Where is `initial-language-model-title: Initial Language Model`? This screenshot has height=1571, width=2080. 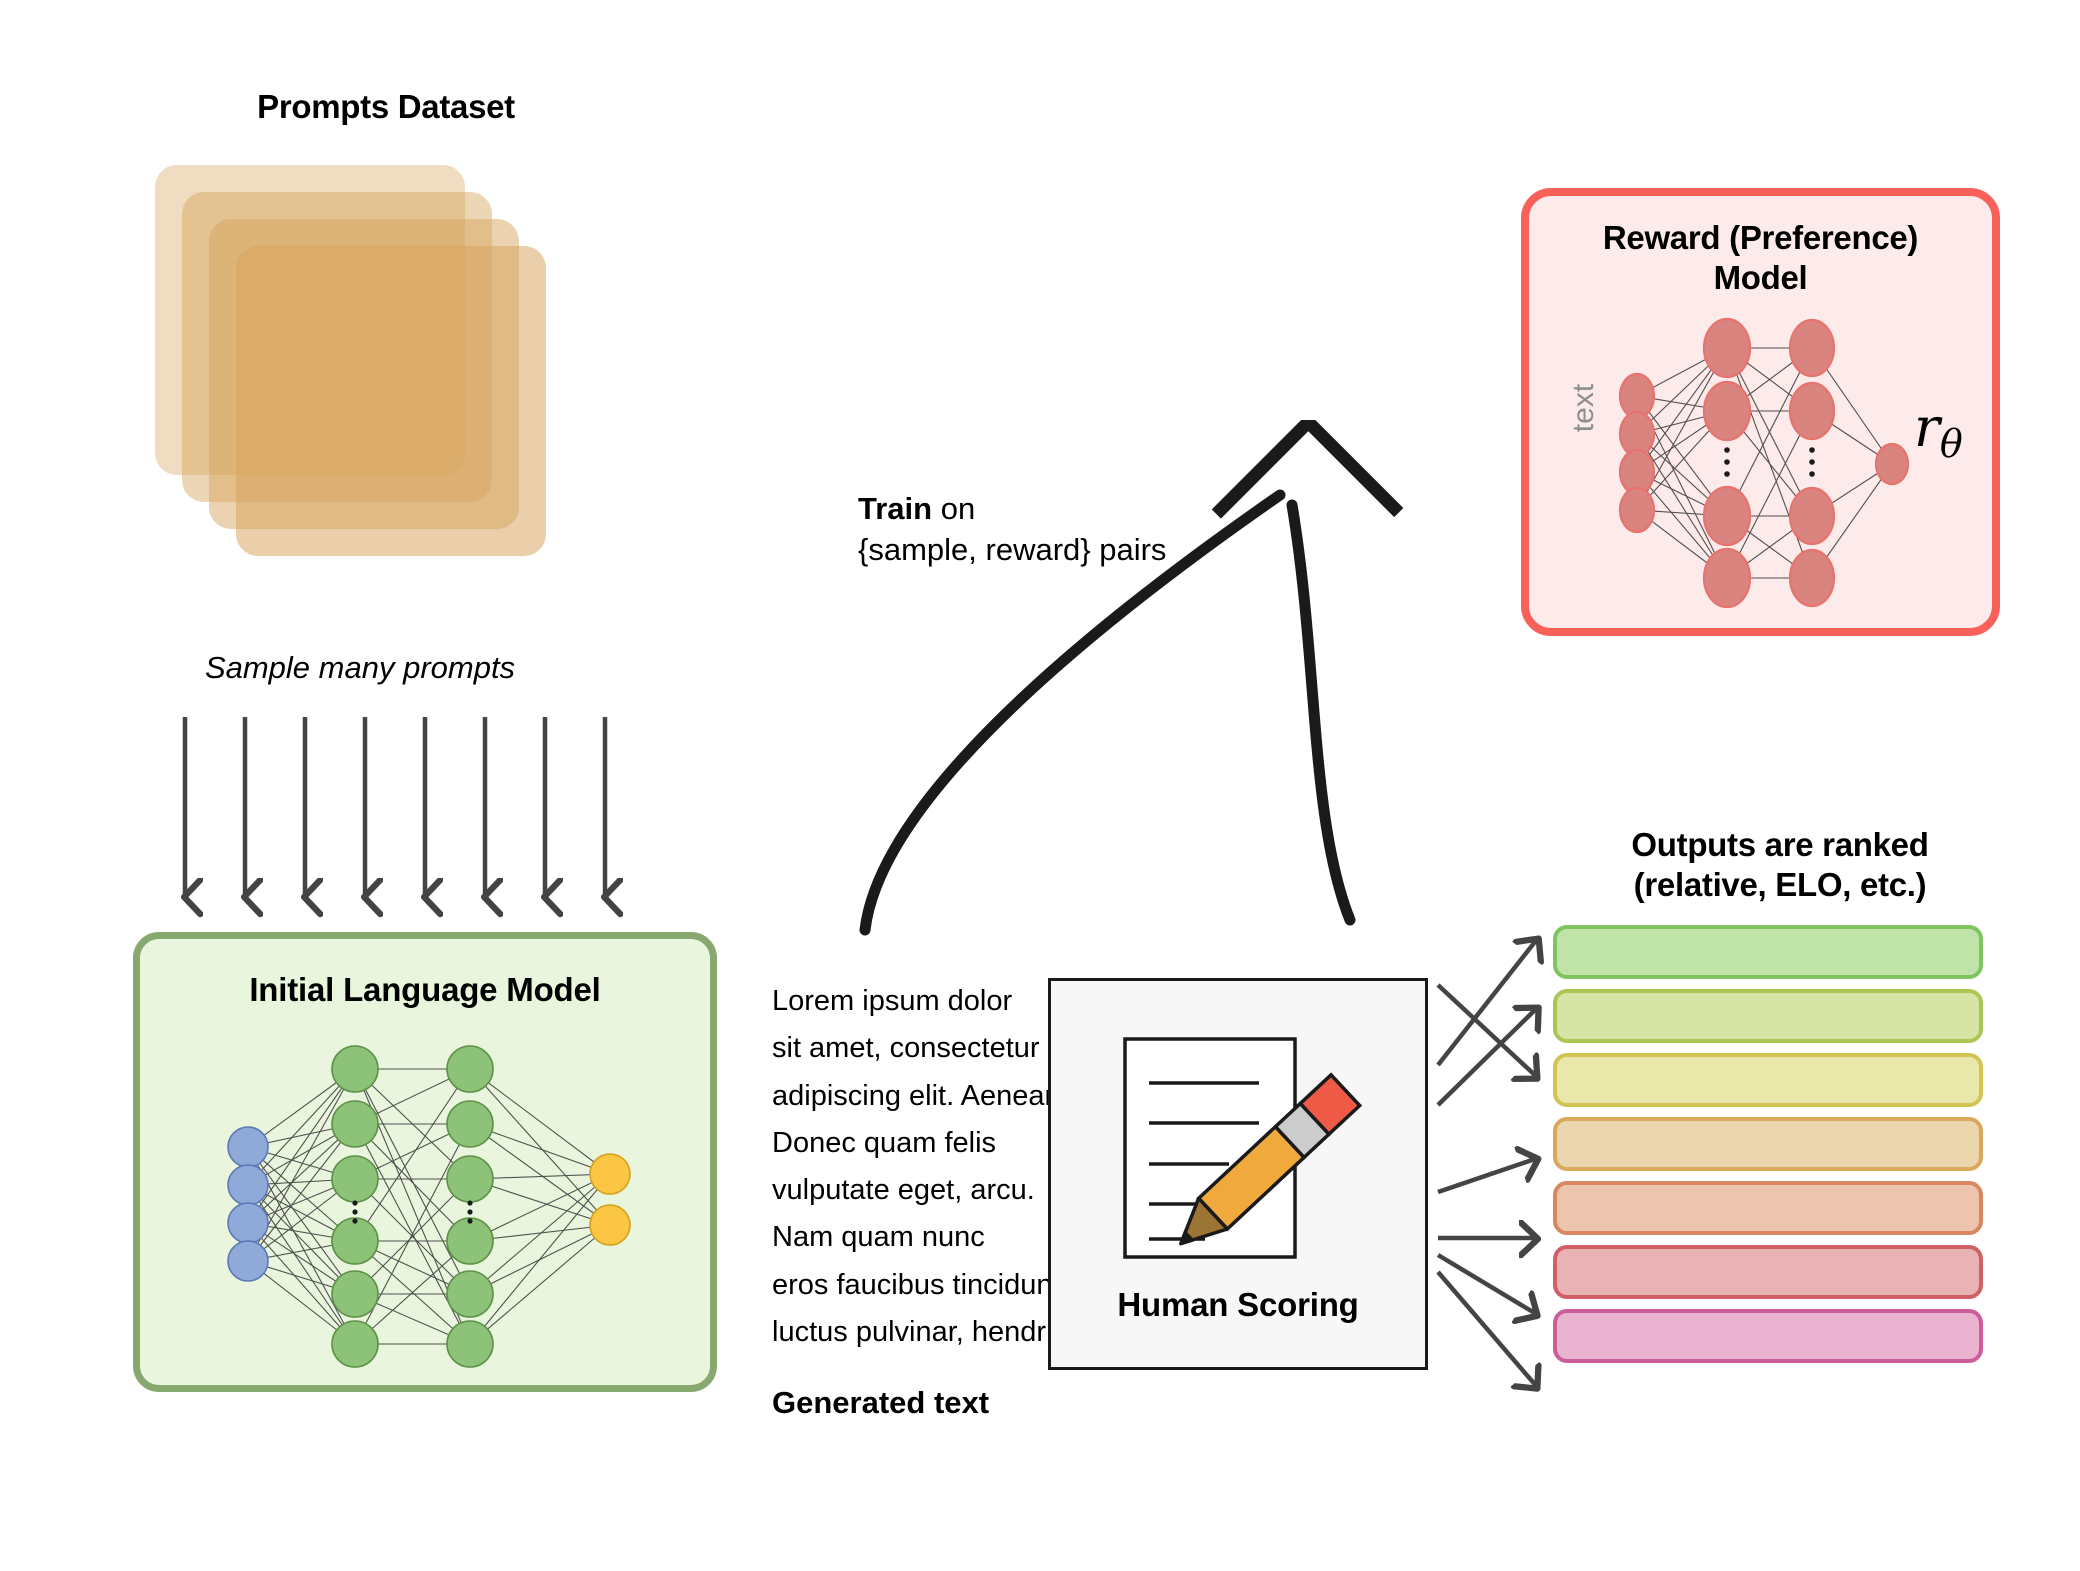
initial-language-model-title: Initial Language Model is located at coordinates (425, 989).